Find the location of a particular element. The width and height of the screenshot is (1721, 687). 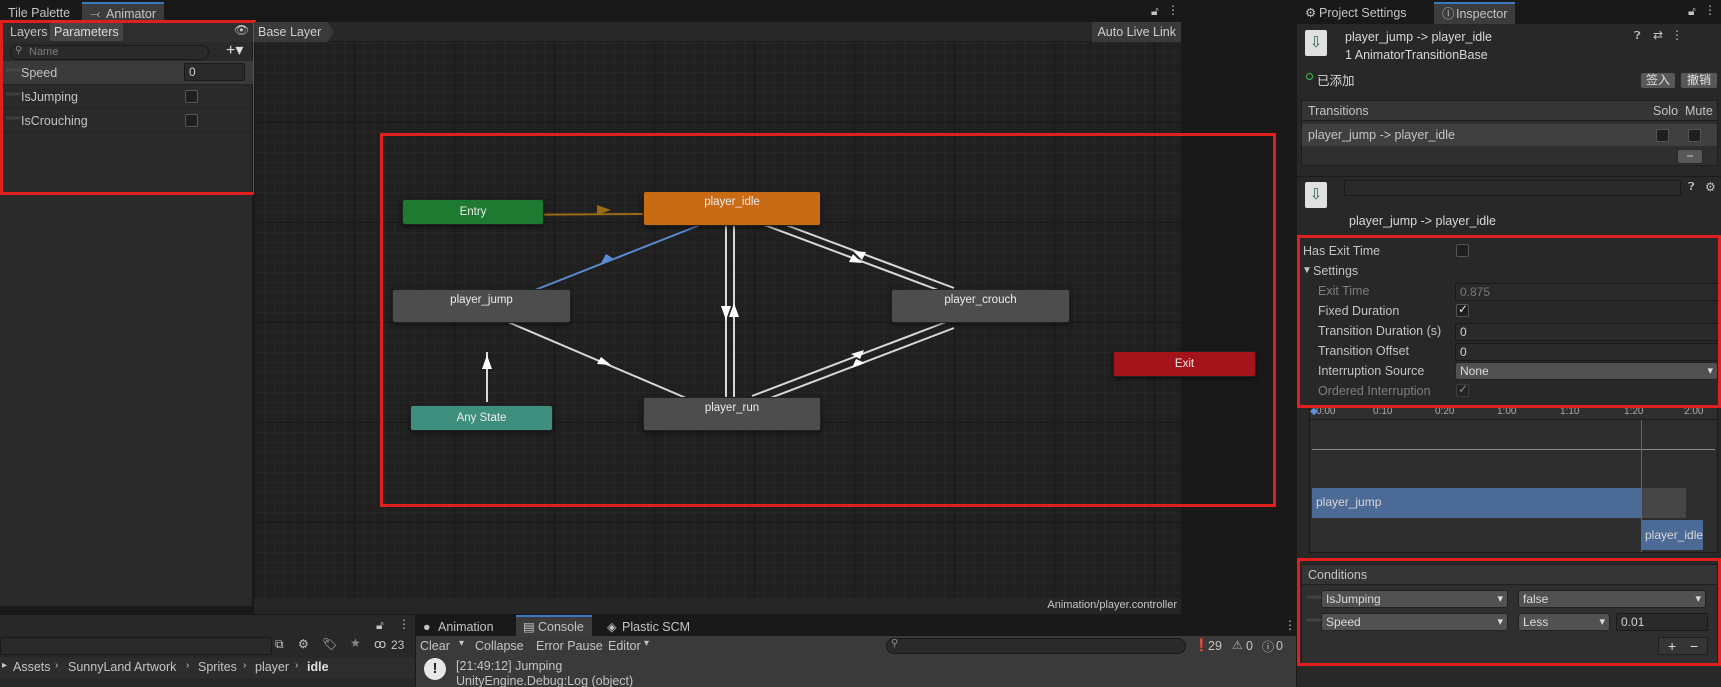

exit-node: Exit is located at coordinates (1184, 364).